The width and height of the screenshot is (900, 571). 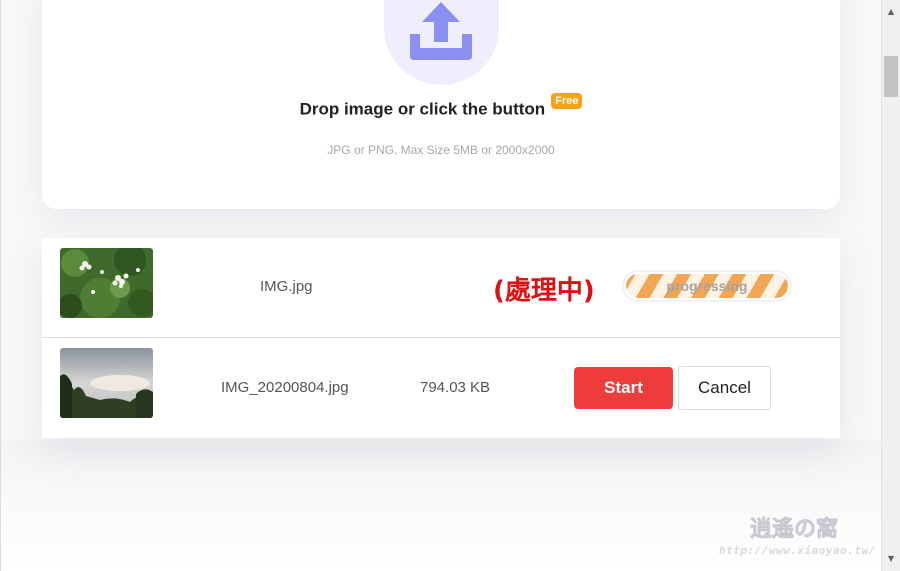 I want to click on cancel-button: Cancel, so click(x=724, y=388).